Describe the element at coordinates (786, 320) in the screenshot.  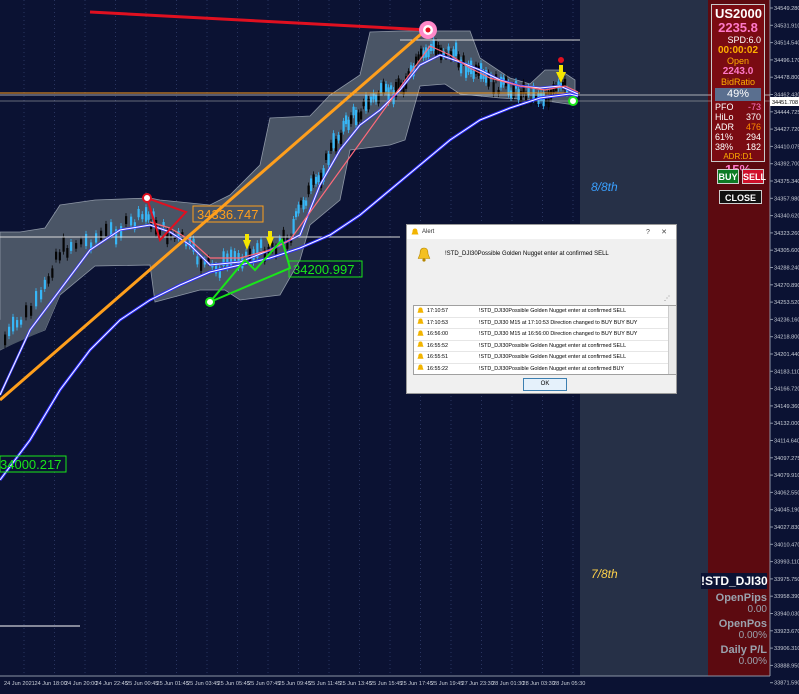
I see `price-tick-label: 34236.160` at that location.